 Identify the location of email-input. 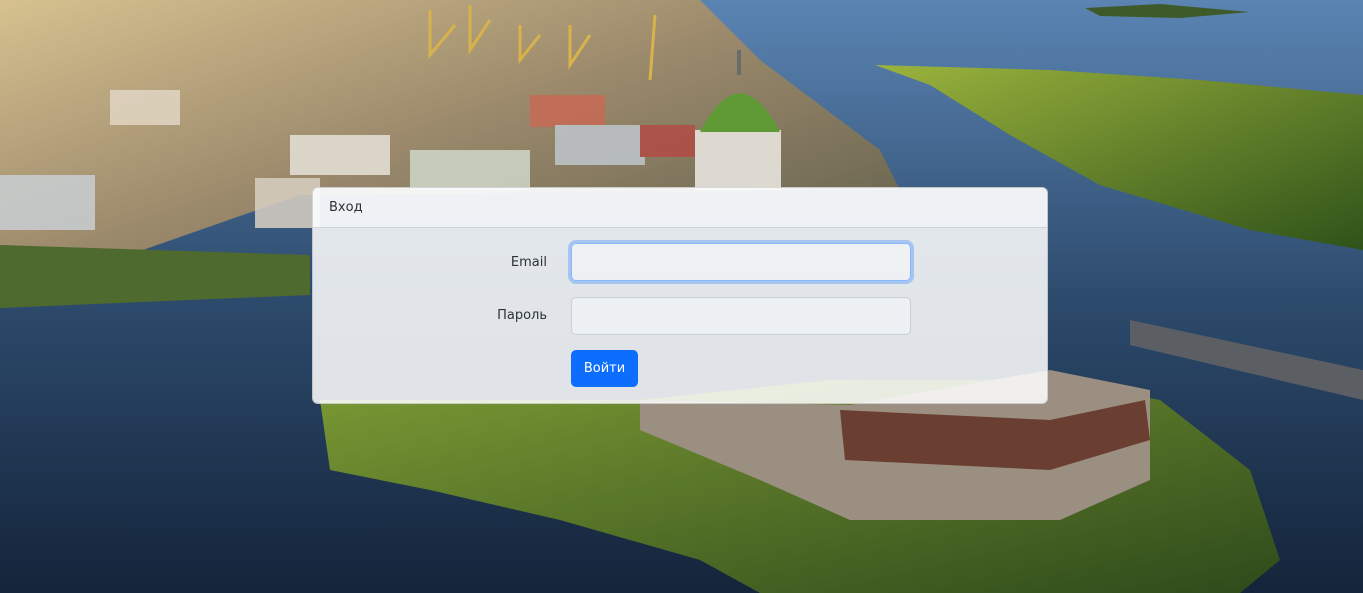
(741, 262).